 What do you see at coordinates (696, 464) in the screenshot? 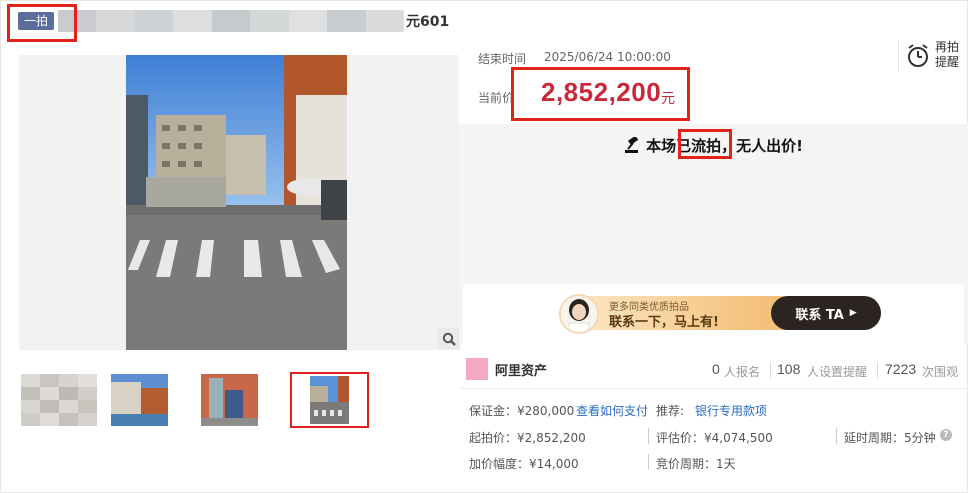
I see `bid-period: 竞价周期：1天` at bounding box center [696, 464].